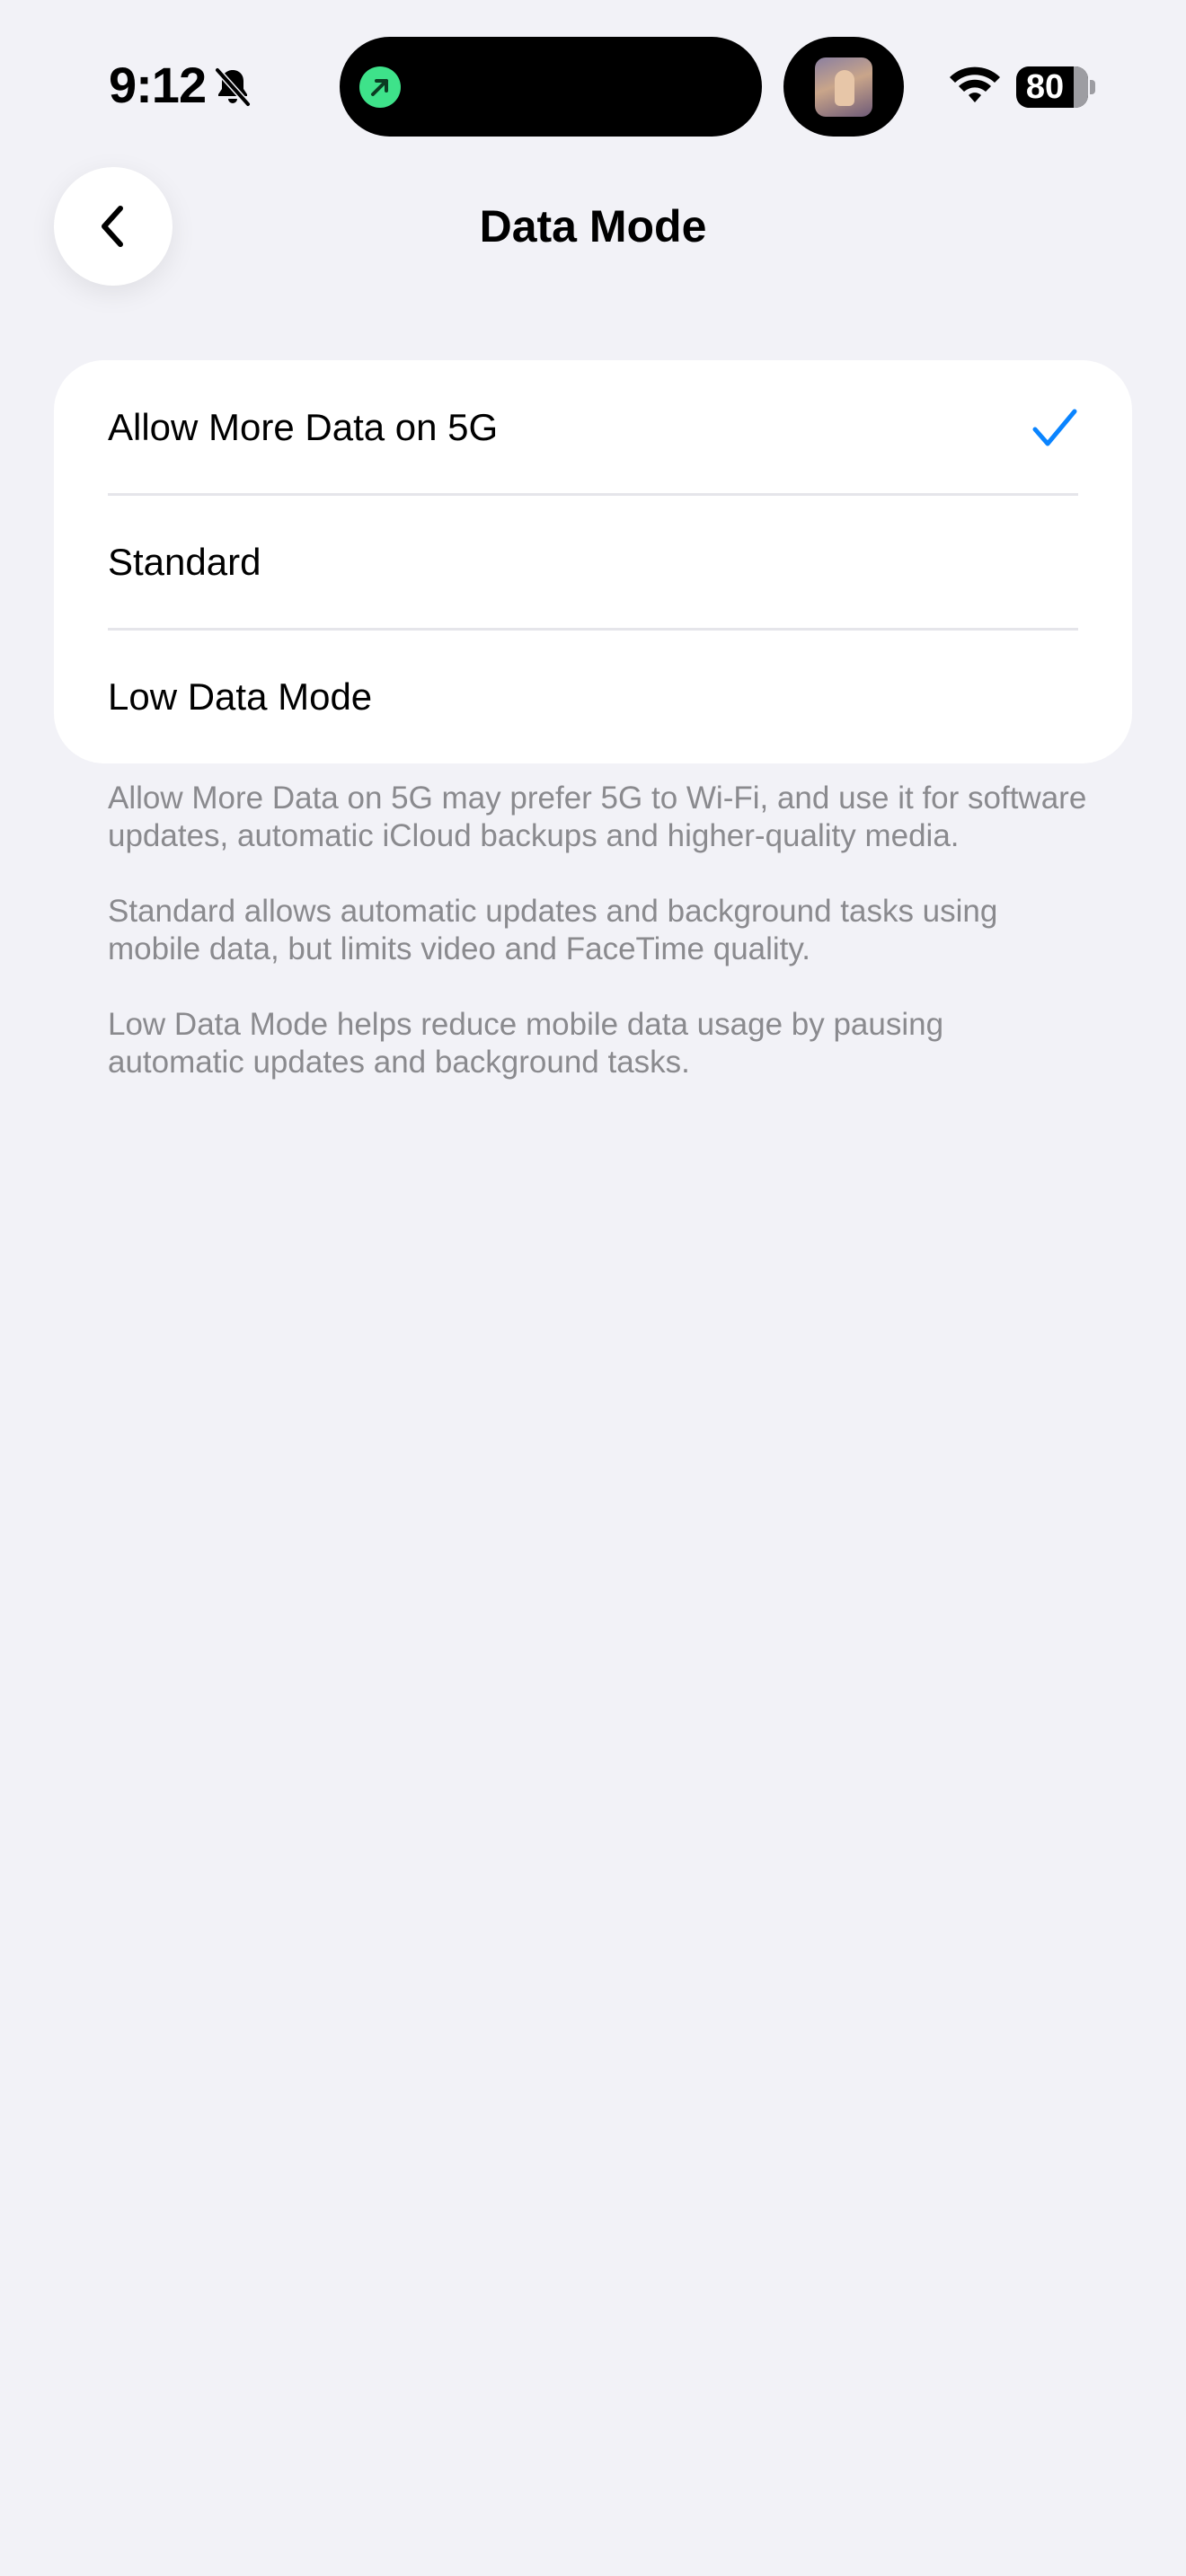 The width and height of the screenshot is (1186, 2576). I want to click on battery-icon: 80, so click(1052, 87).